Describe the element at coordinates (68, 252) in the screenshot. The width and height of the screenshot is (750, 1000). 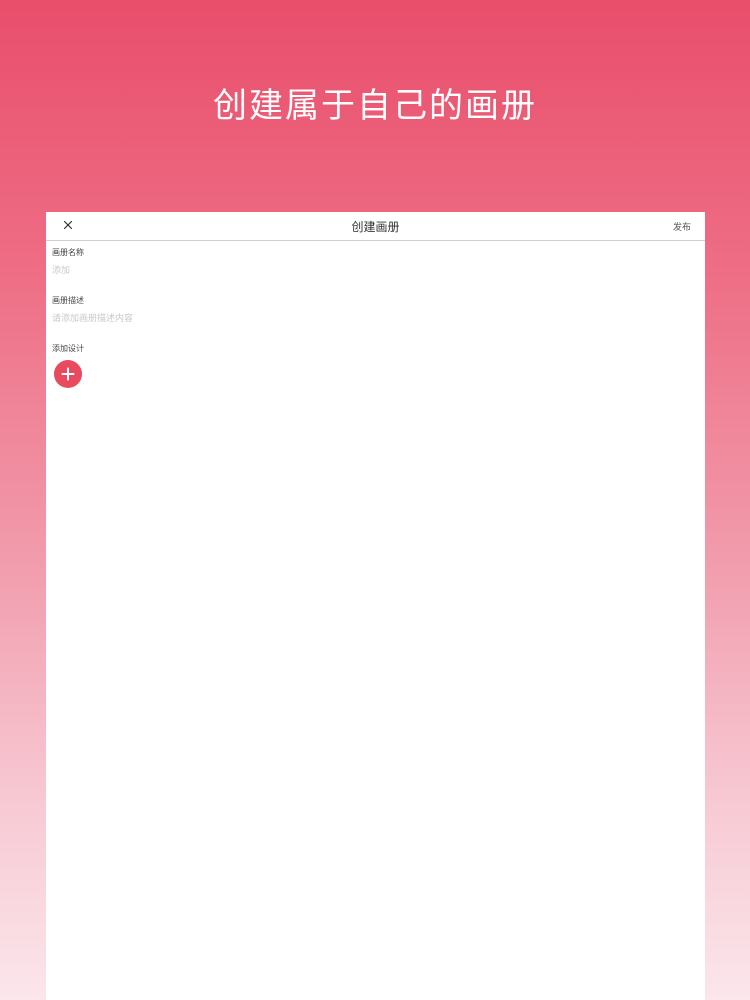
I see `album-name-label: 画册名称` at that location.